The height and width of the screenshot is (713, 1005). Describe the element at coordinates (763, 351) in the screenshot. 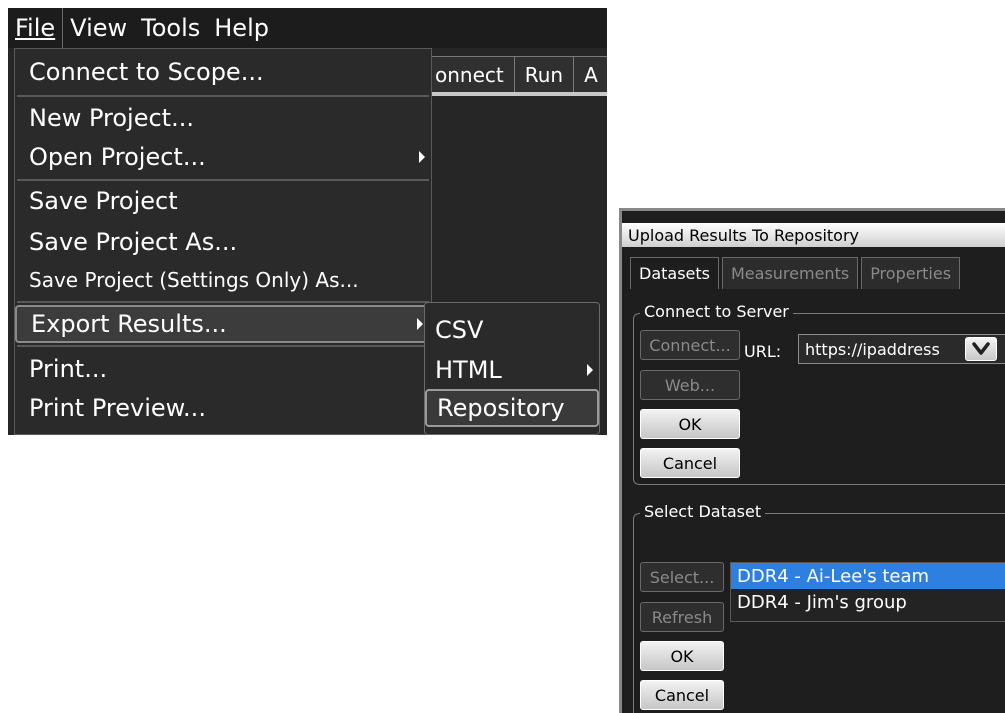

I see `url-label: URL:` at that location.